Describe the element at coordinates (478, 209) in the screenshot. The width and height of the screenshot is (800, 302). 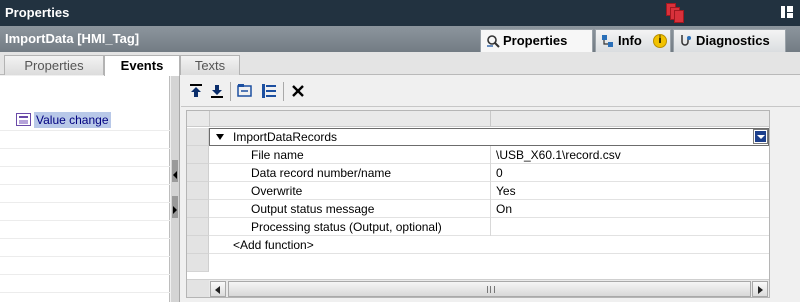
I see `parameter-row: Output status message On` at that location.